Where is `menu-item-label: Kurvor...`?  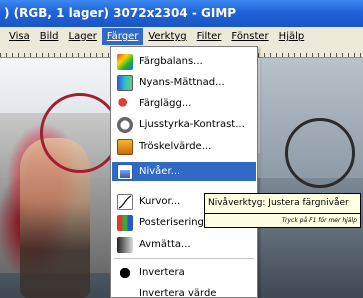
menu-item-label: Kurvor... is located at coordinates (160, 201).